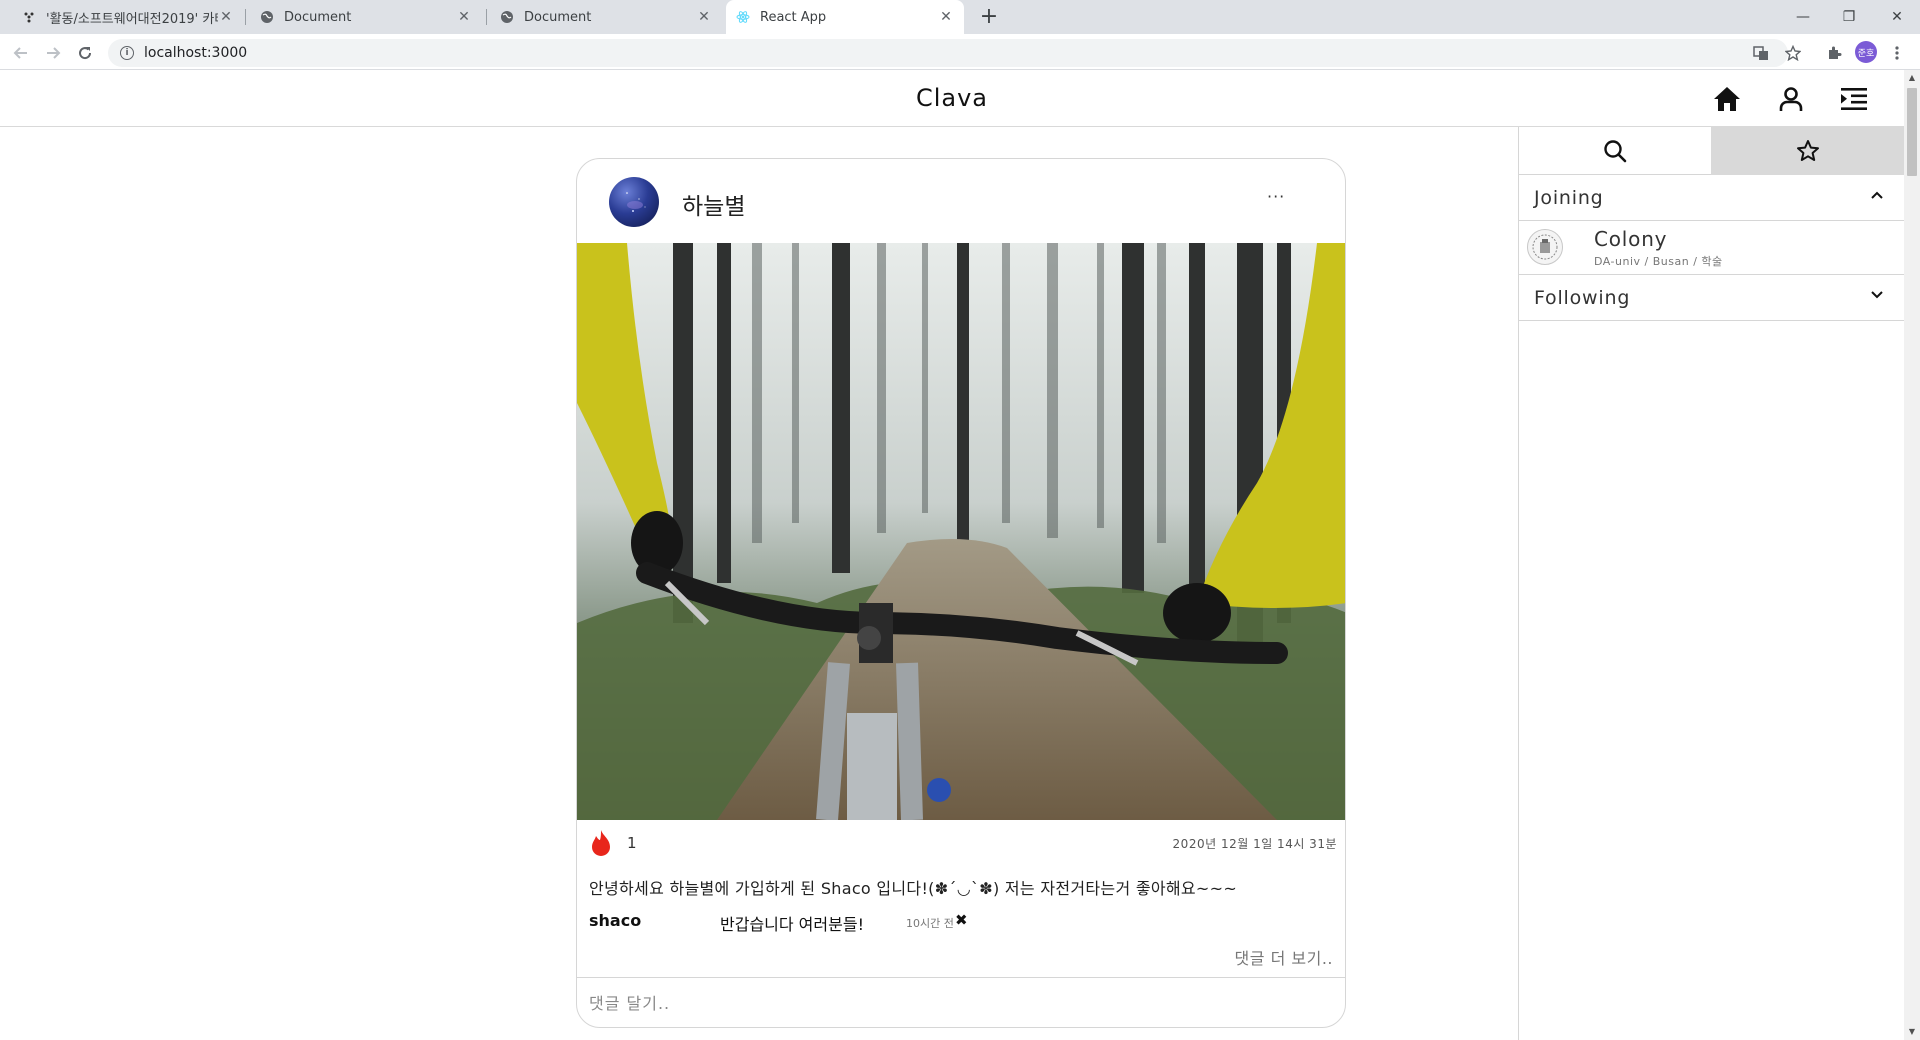  I want to click on group-logo, so click(1545, 247).